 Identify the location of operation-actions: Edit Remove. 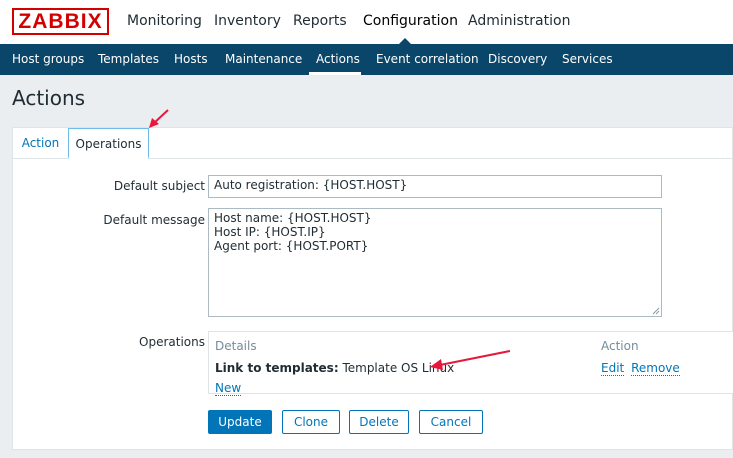
(640, 368).